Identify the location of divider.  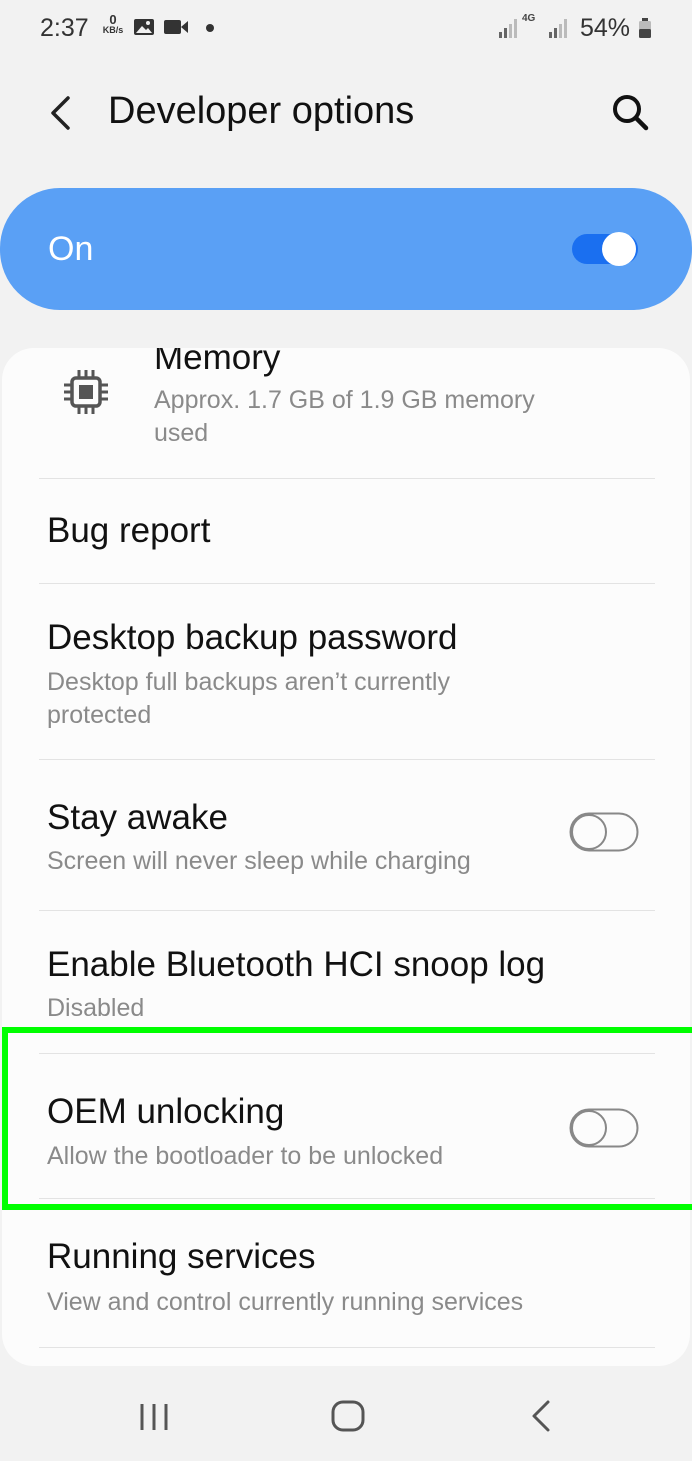
(347, 1347).